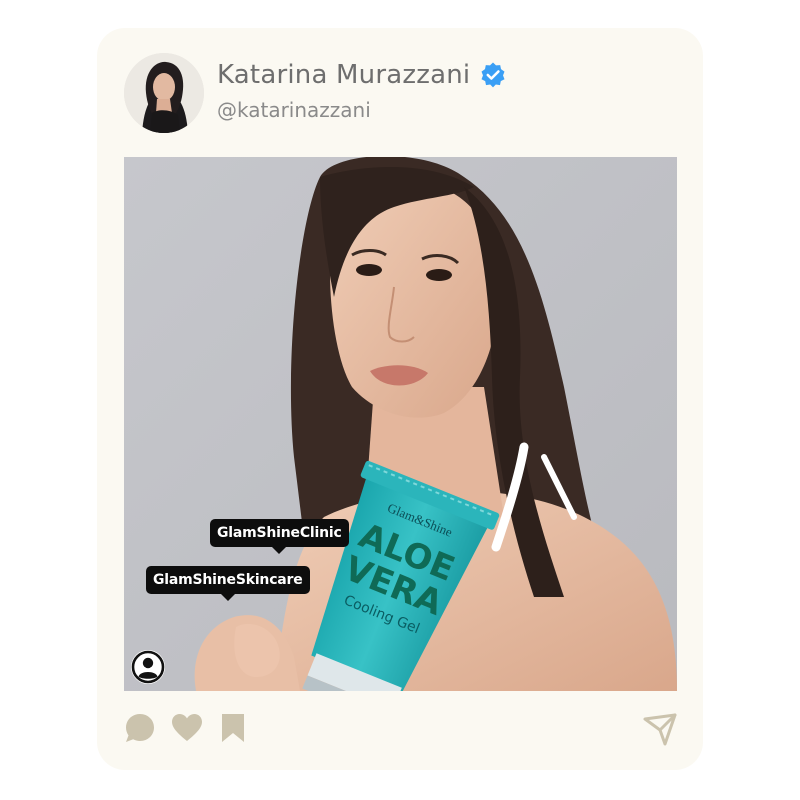  I want to click on avatar, so click(164, 93).